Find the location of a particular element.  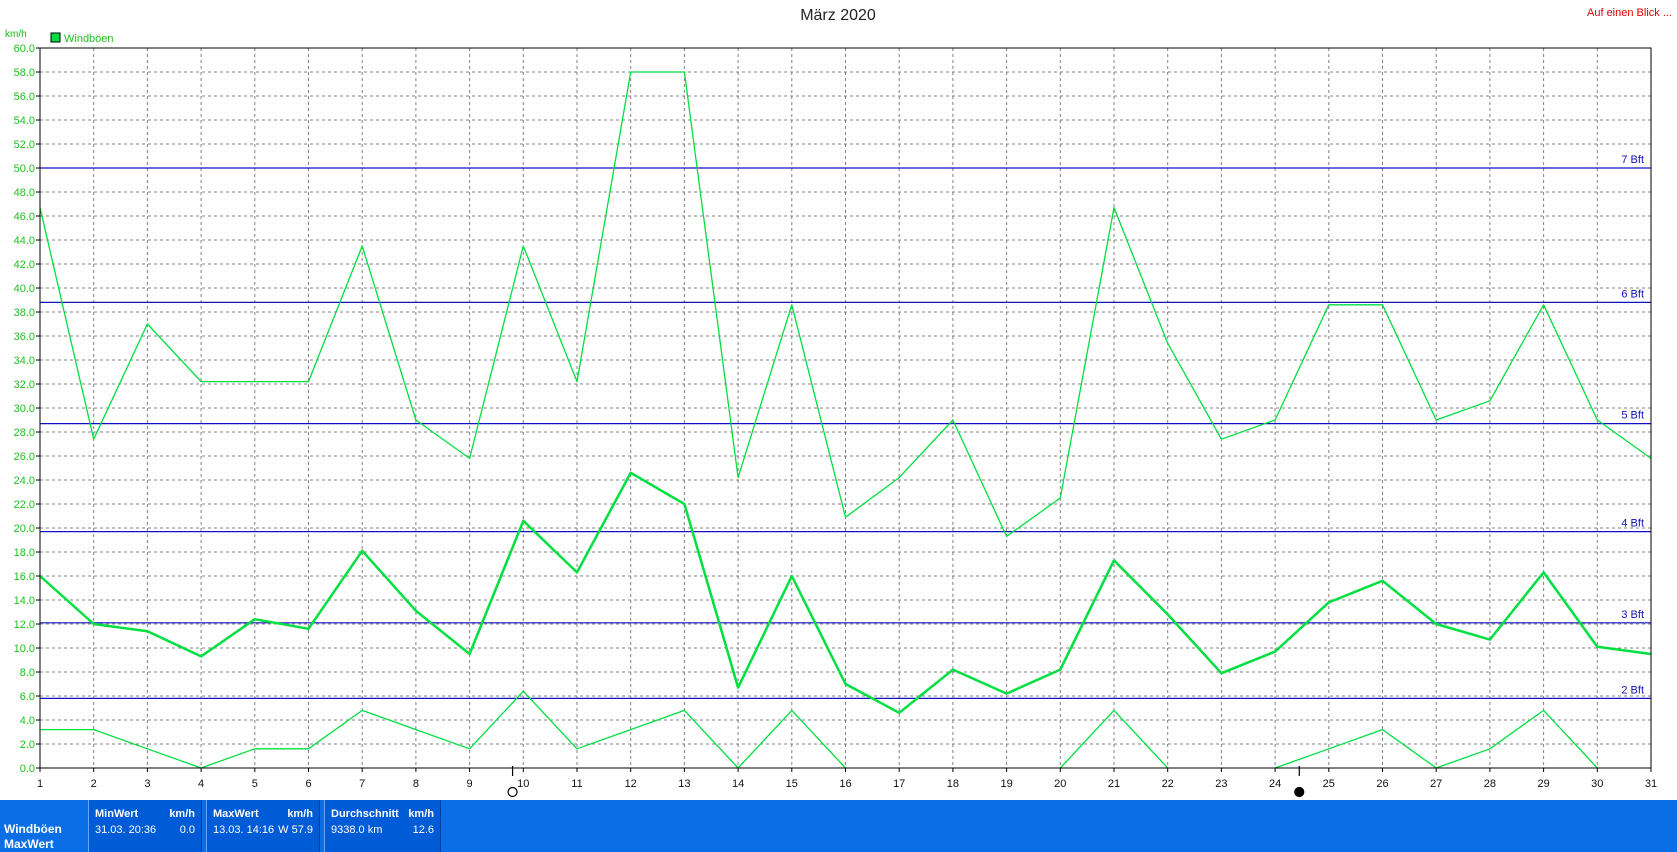

y-tick-label: 38.0 is located at coordinates (24, 313).